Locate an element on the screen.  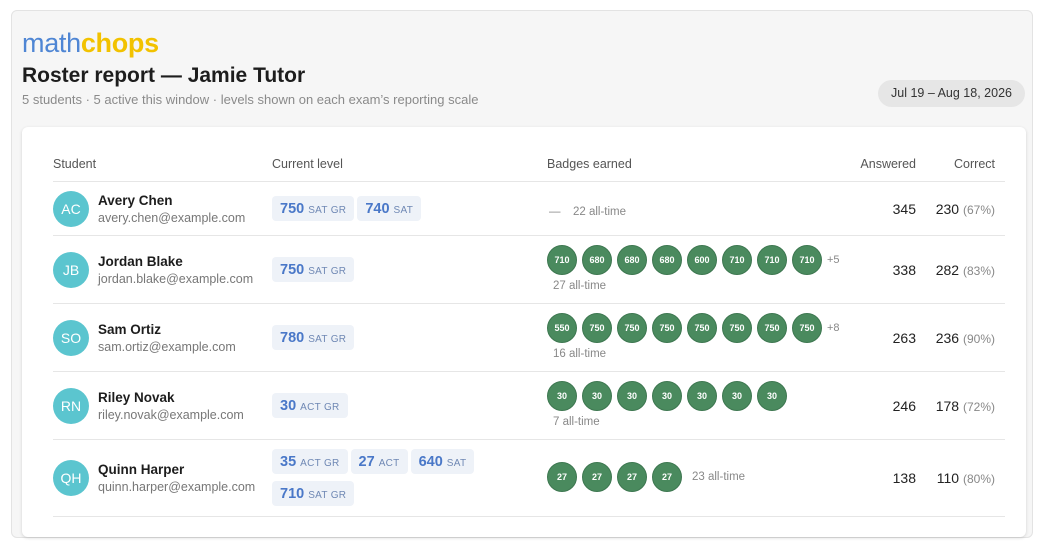
badge-circle: 600 is located at coordinates (702, 260).